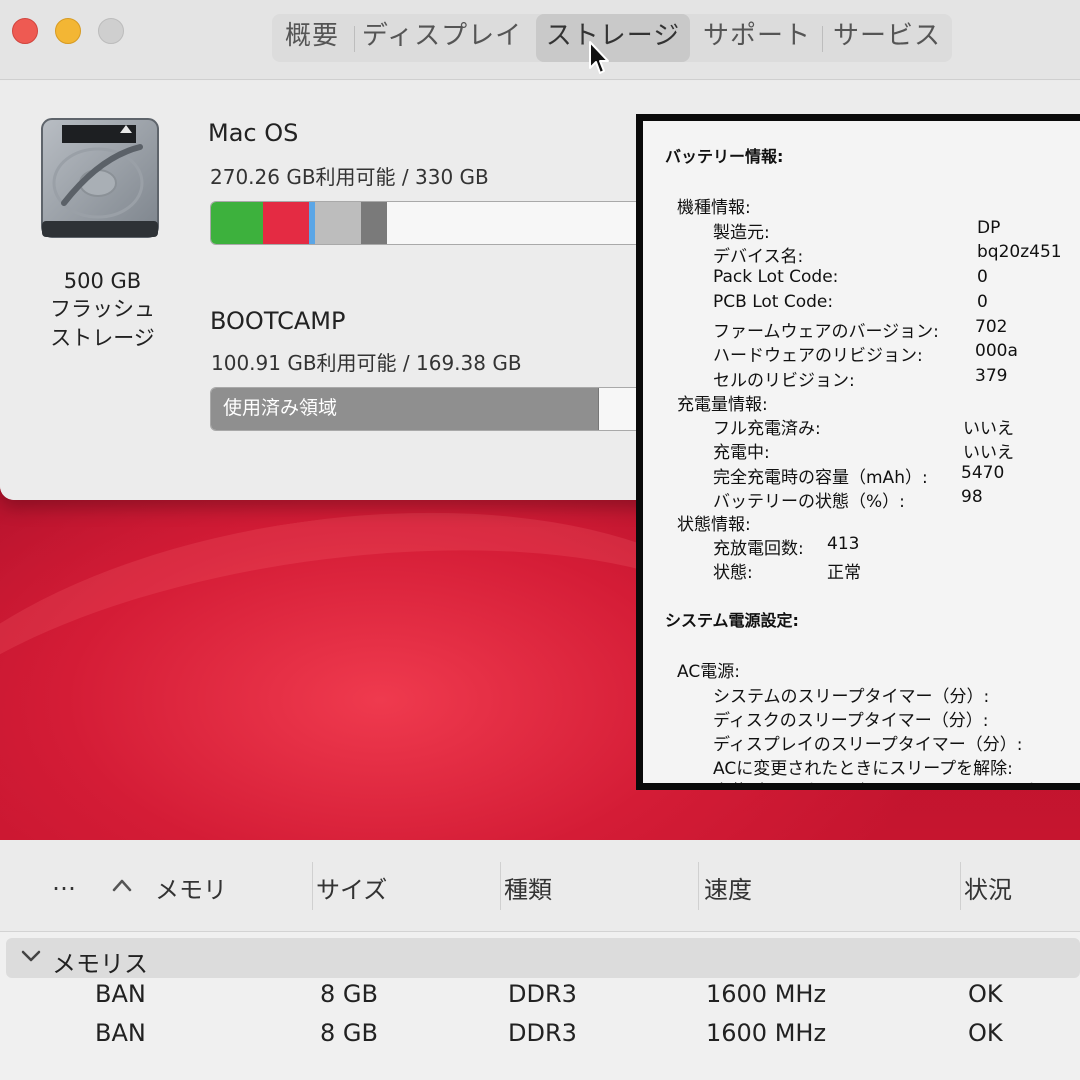  What do you see at coordinates (1019, 252) in the screenshot?
I see `info-value: bq20z451` at bounding box center [1019, 252].